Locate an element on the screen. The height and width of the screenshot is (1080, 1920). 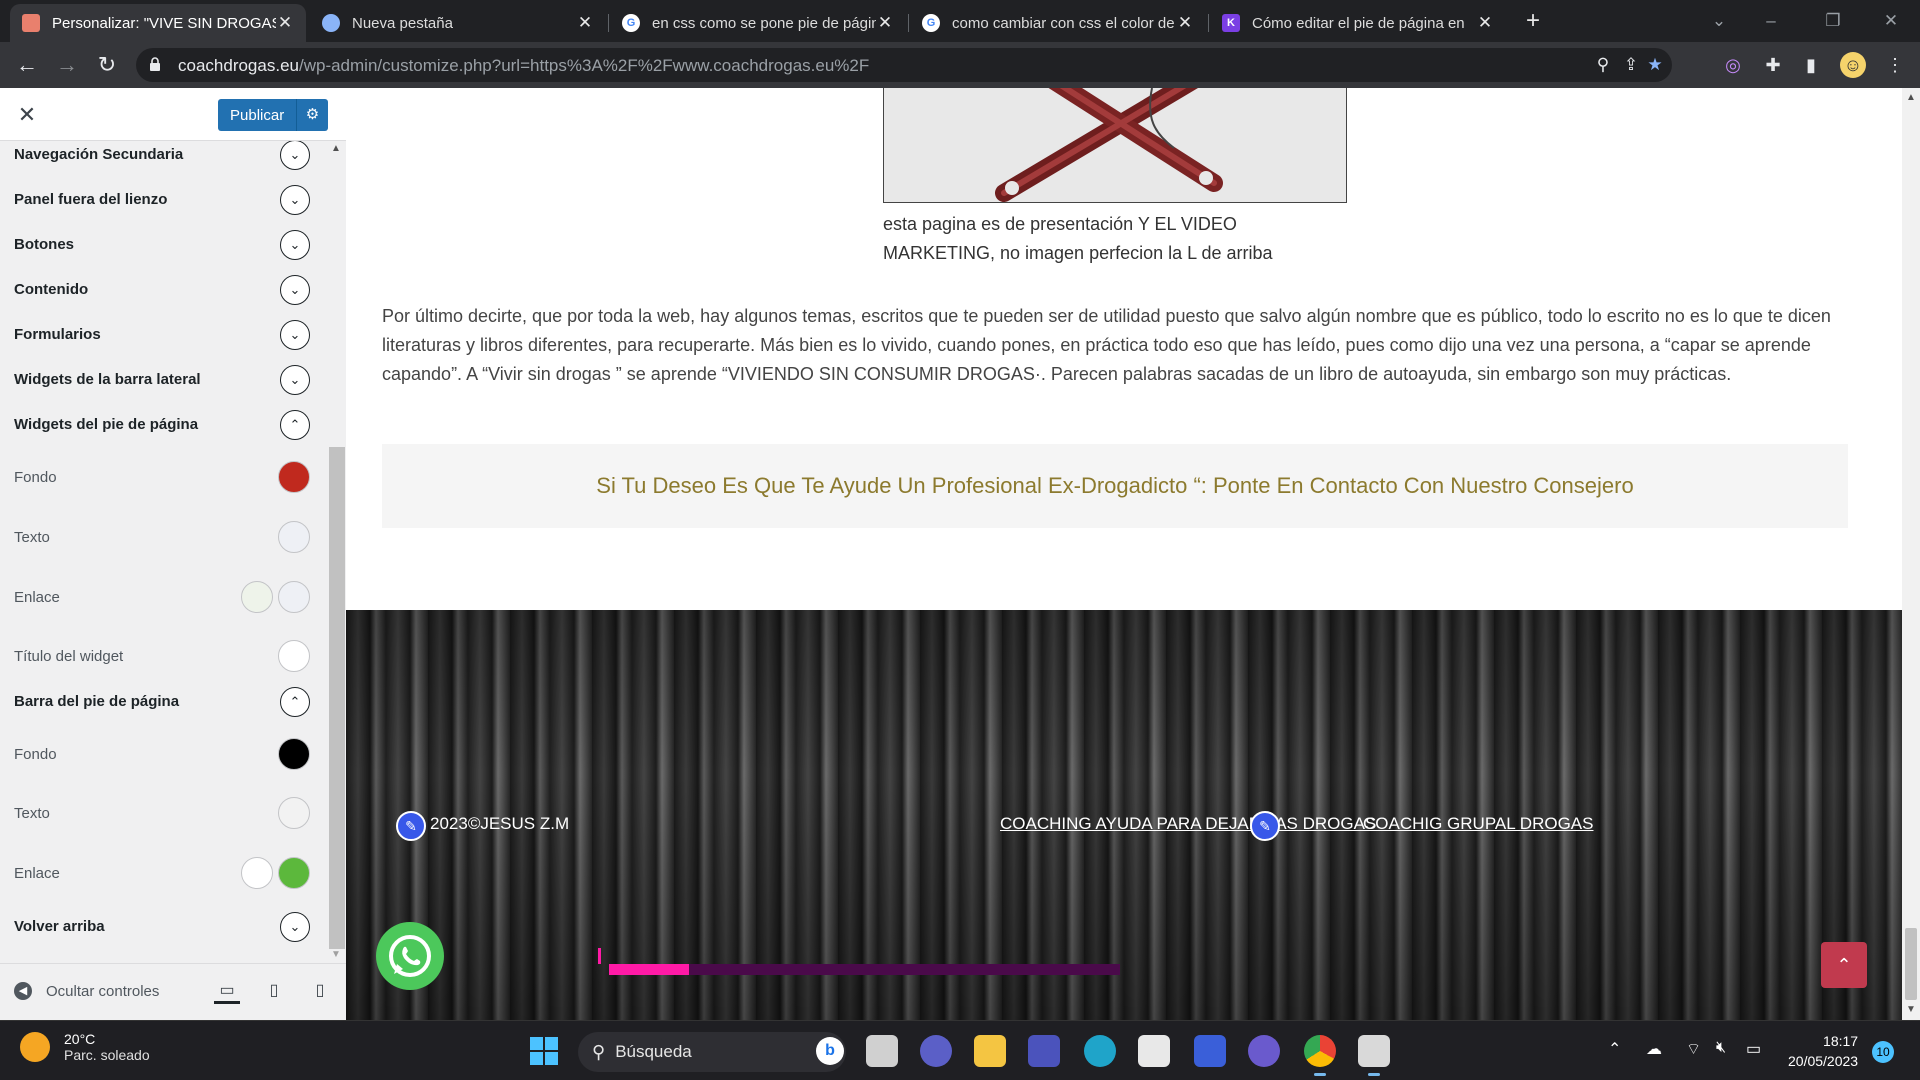
extensions-puzzle-icon: ✚ is located at coordinates (1773, 65).